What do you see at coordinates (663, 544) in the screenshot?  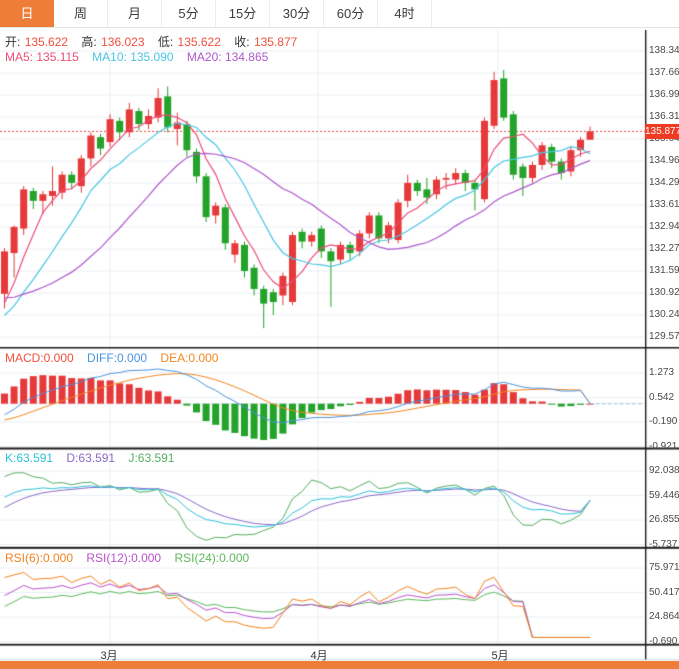 I see `kdj-axis-tick: -5.737` at bounding box center [663, 544].